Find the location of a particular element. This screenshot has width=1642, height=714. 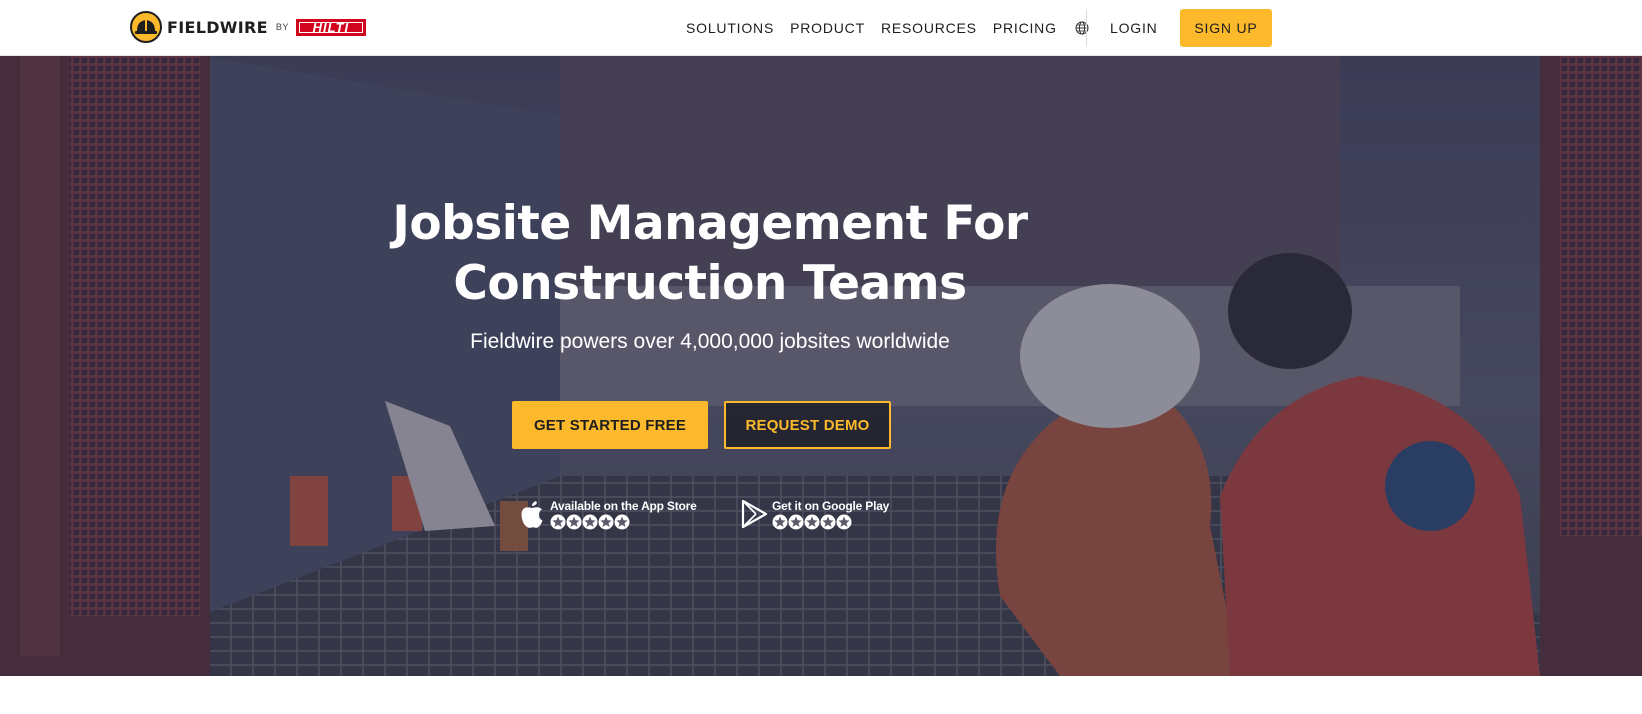

page-below-hero is located at coordinates (821, 695).